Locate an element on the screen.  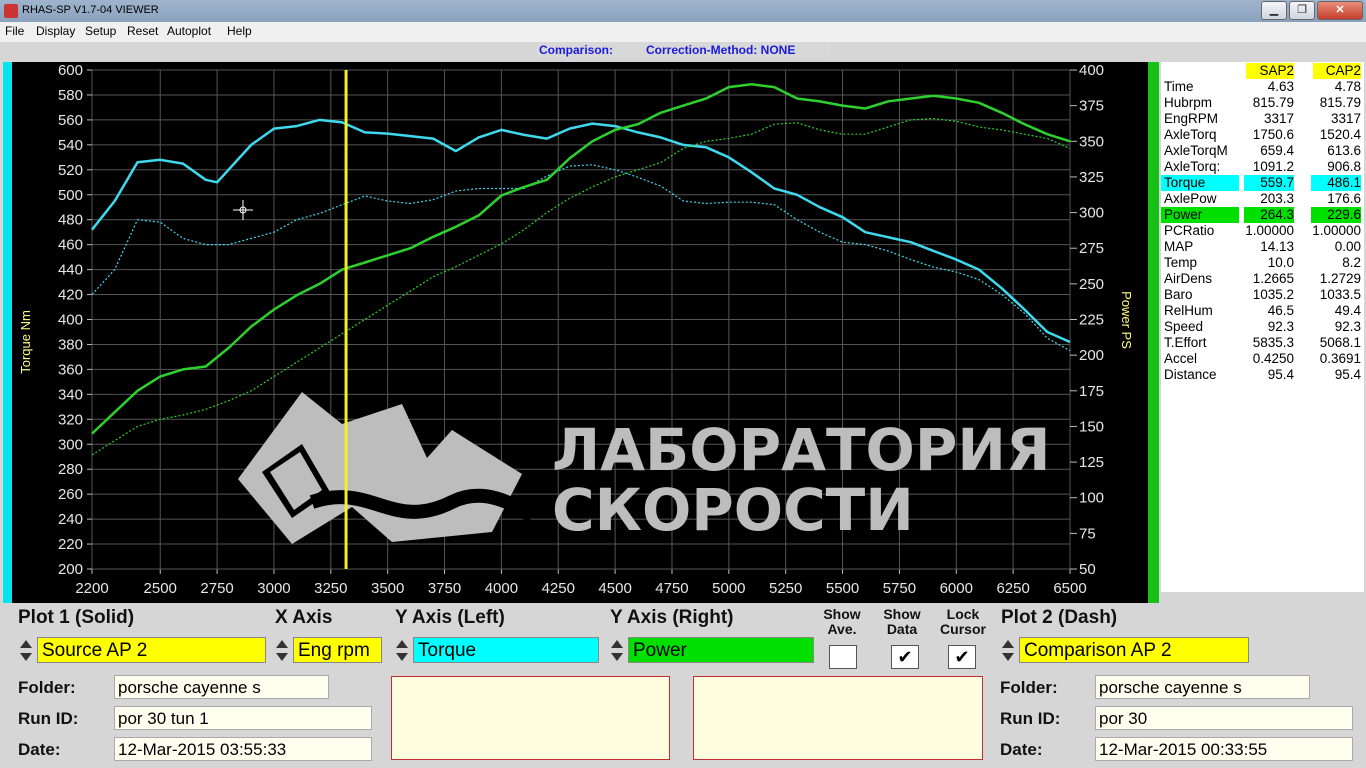
row-value-1: 264.3 is located at coordinates (1277, 214).